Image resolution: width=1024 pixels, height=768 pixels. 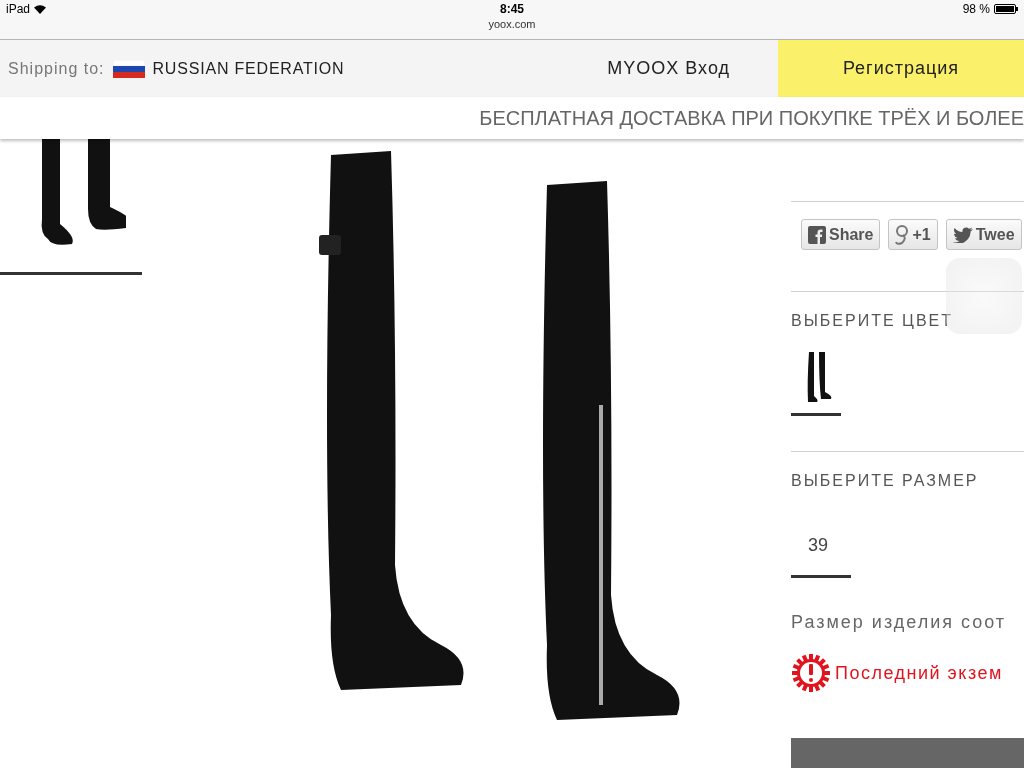 What do you see at coordinates (248, 68) in the screenshot?
I see `country-link: RUSSIAN FEDERATION` at bounding box center [248, 68].